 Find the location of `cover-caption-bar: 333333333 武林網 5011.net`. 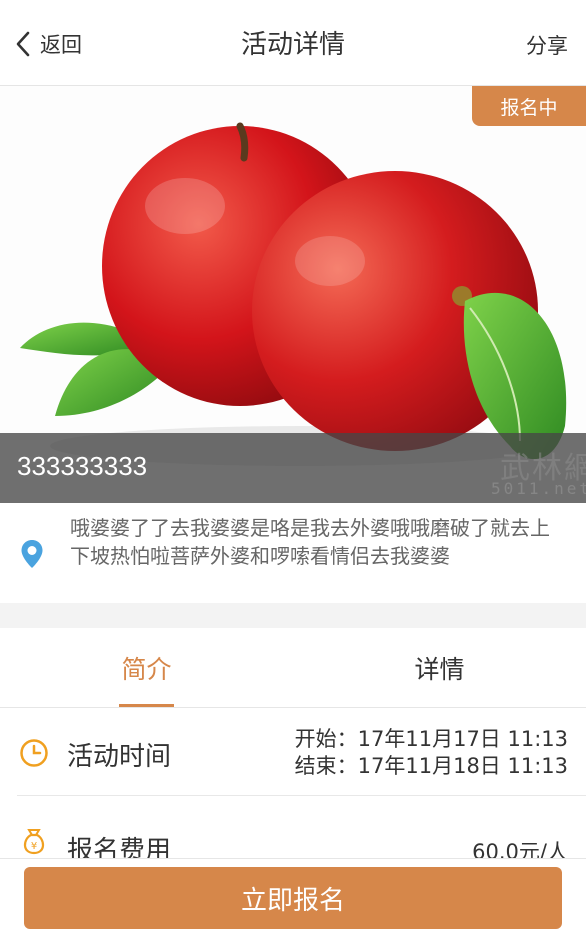

cover-caption-bar: 333333333 武林網 5011.net is located at coordinates (293, 468).